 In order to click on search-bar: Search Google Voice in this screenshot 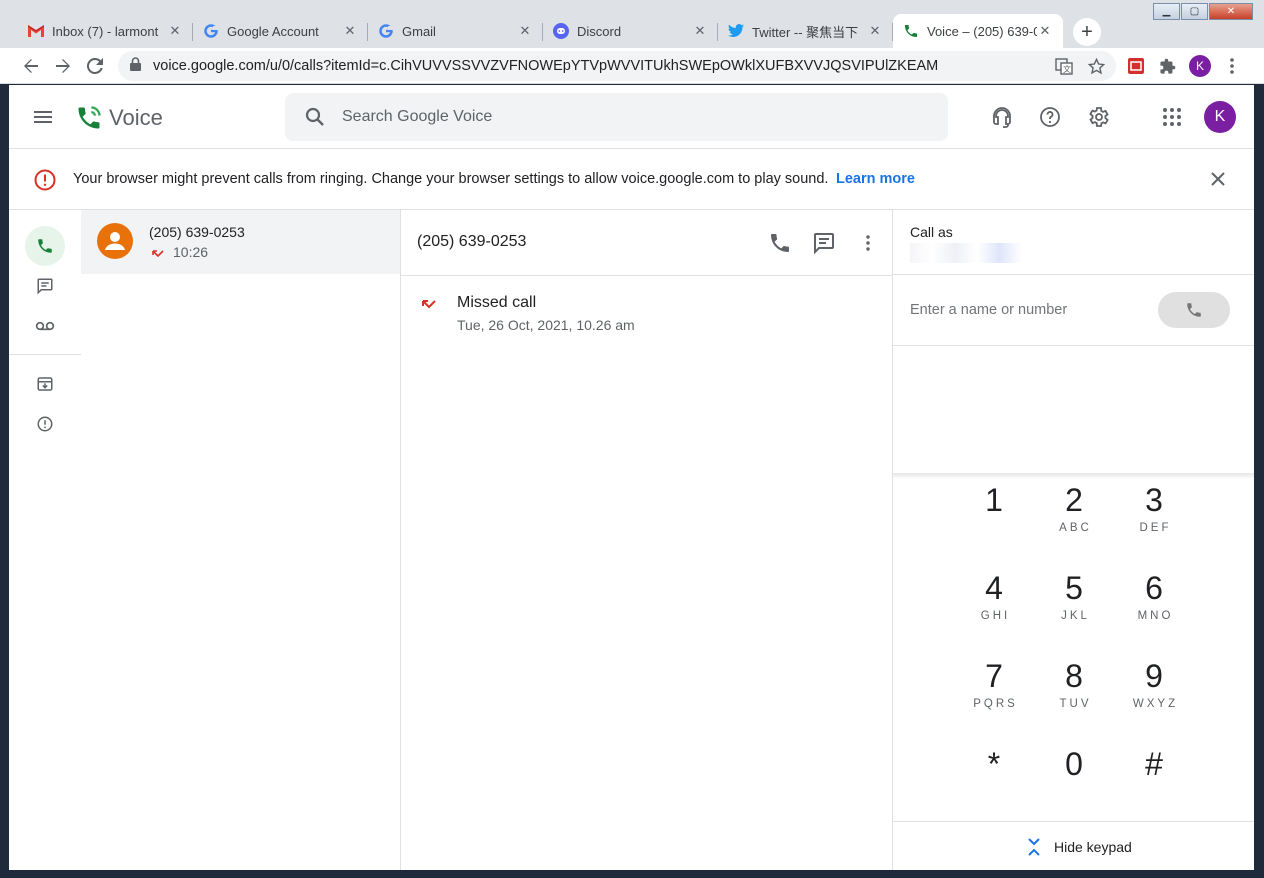, I will do `click(616, 117)`.